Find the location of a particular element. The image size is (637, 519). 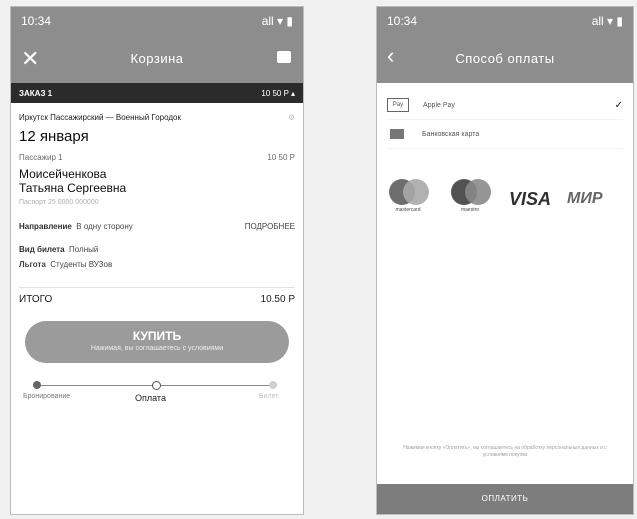

apple-pay-label: Apple Pay is located at coordinates (439, 105).